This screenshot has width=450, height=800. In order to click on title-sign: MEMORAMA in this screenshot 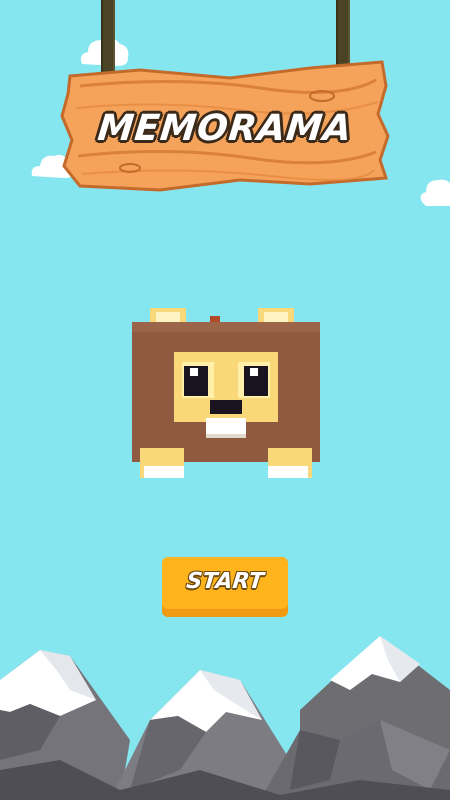, I will do `click(225, 126)`.